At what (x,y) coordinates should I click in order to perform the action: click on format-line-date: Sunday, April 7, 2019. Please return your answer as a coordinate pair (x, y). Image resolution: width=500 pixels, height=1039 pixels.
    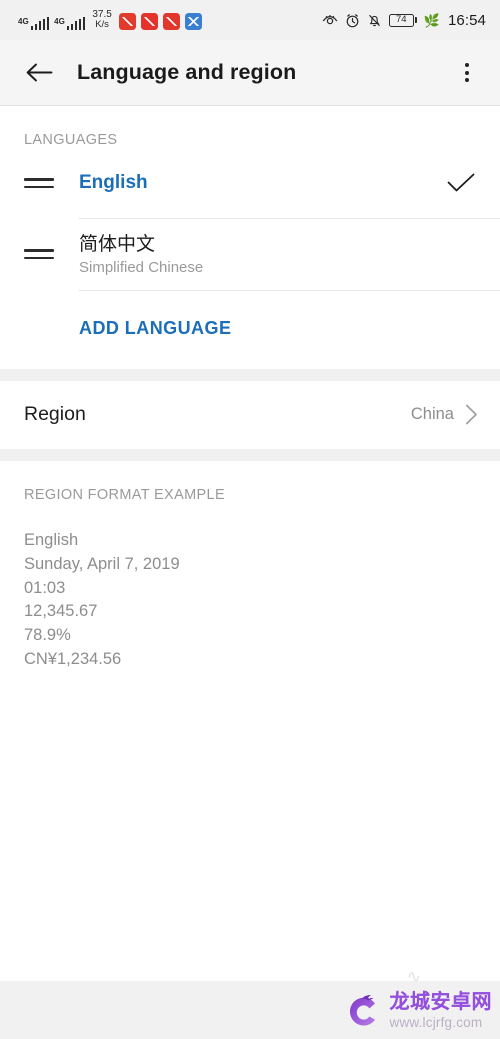
    Looking at the image, I should click on (102, 563).